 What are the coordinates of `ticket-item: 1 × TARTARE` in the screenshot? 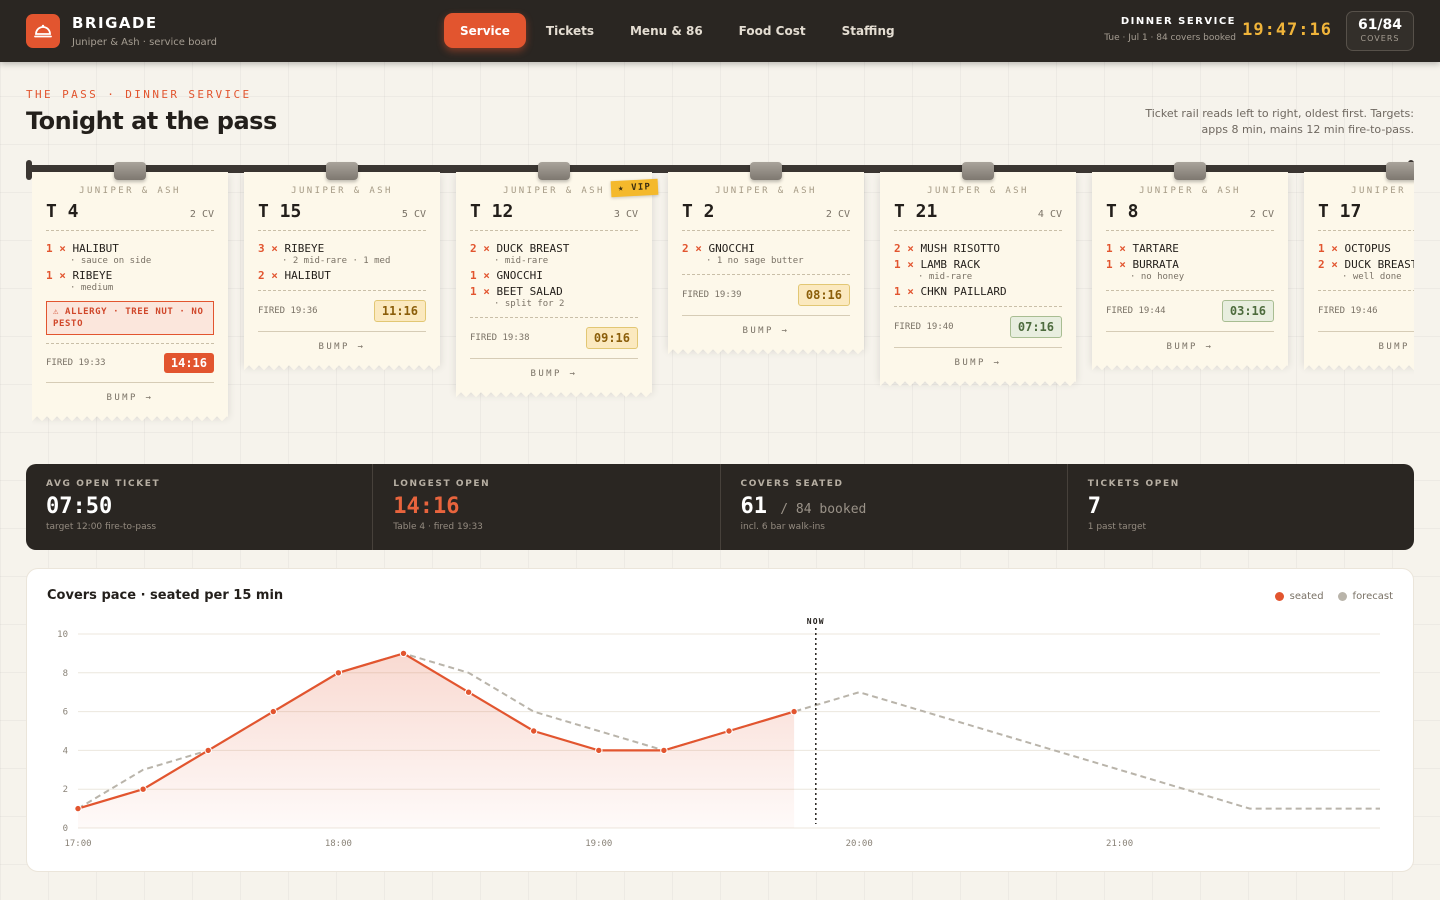 It's located at (1190, 248).